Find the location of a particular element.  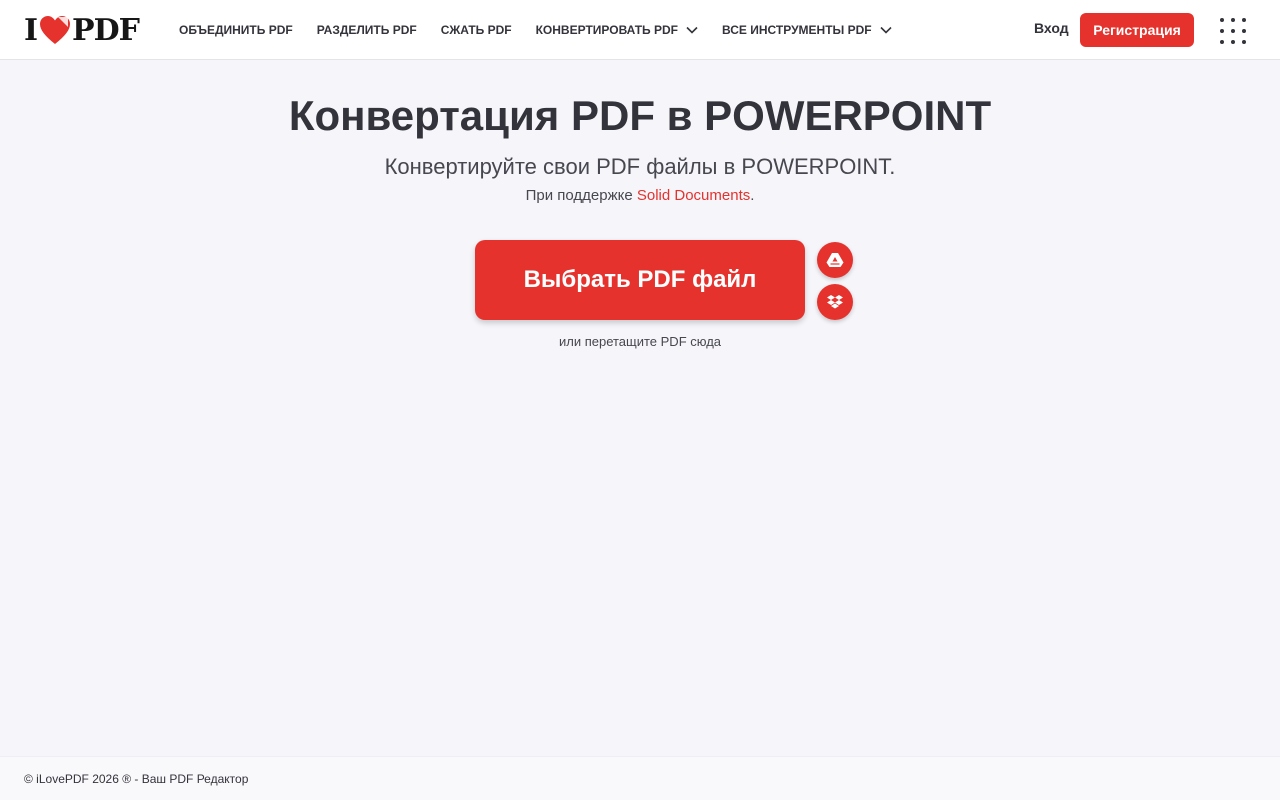

nav-merge-pdf: ОБЪЕДИНИТЬ PDF is located at coordinates (236, 30).